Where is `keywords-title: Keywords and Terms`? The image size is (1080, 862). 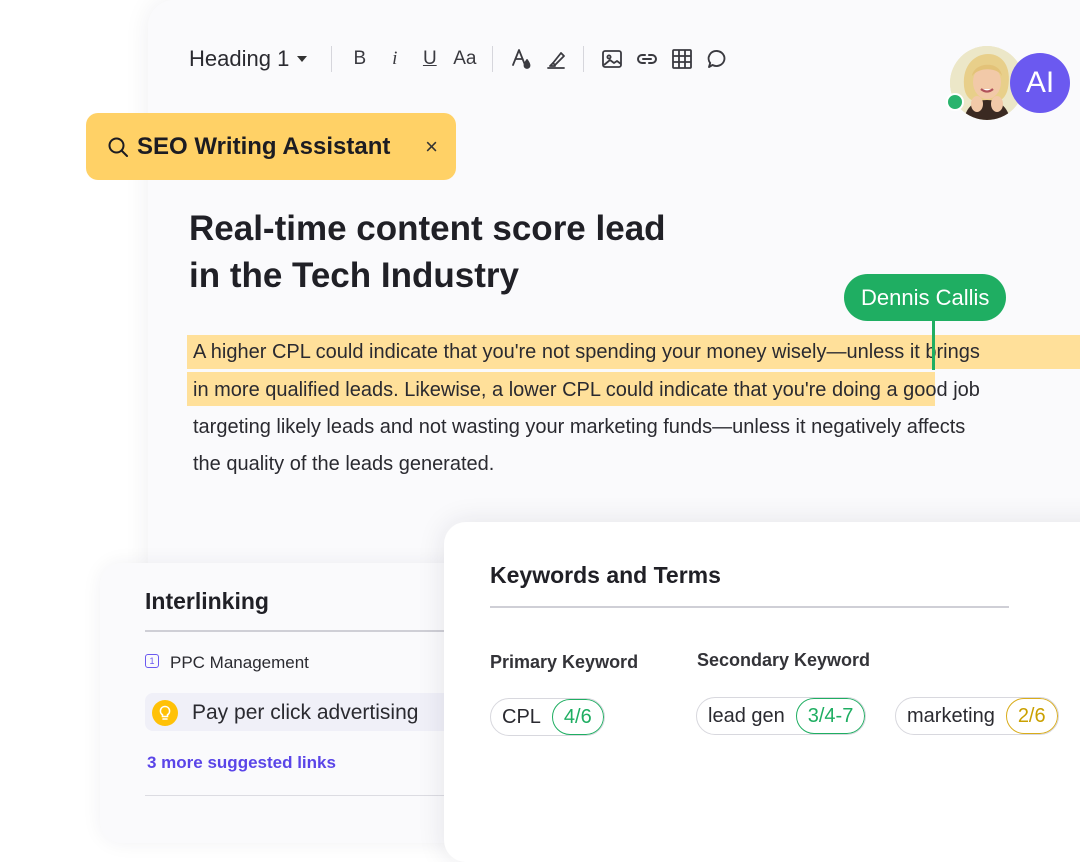
keywords-title: Keywords and Terms is located at coordinates (605, 575).